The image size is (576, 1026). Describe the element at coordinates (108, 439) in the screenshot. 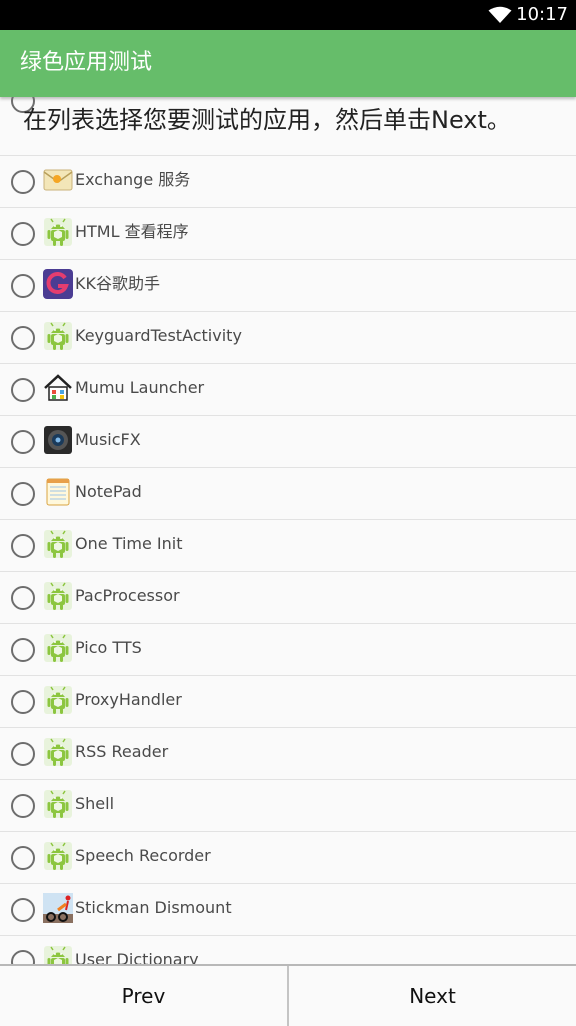

I see `app-label: MusicFX` at that location.